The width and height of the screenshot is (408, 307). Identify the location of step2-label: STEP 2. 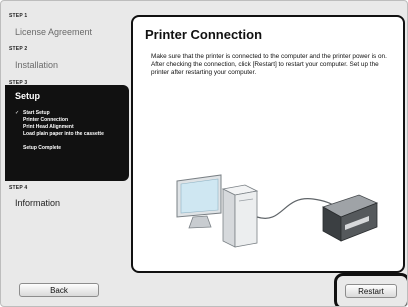
(18, 49).